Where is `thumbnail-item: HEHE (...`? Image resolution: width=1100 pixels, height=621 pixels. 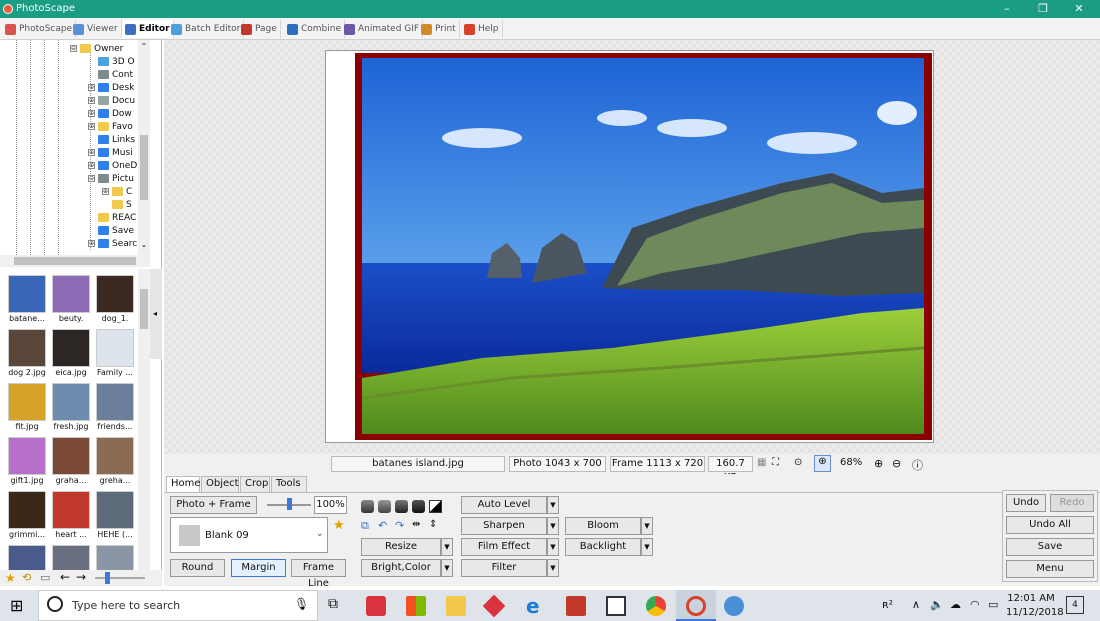
thumbnail-item: HEHE (... is located at coordinates (115, 517).